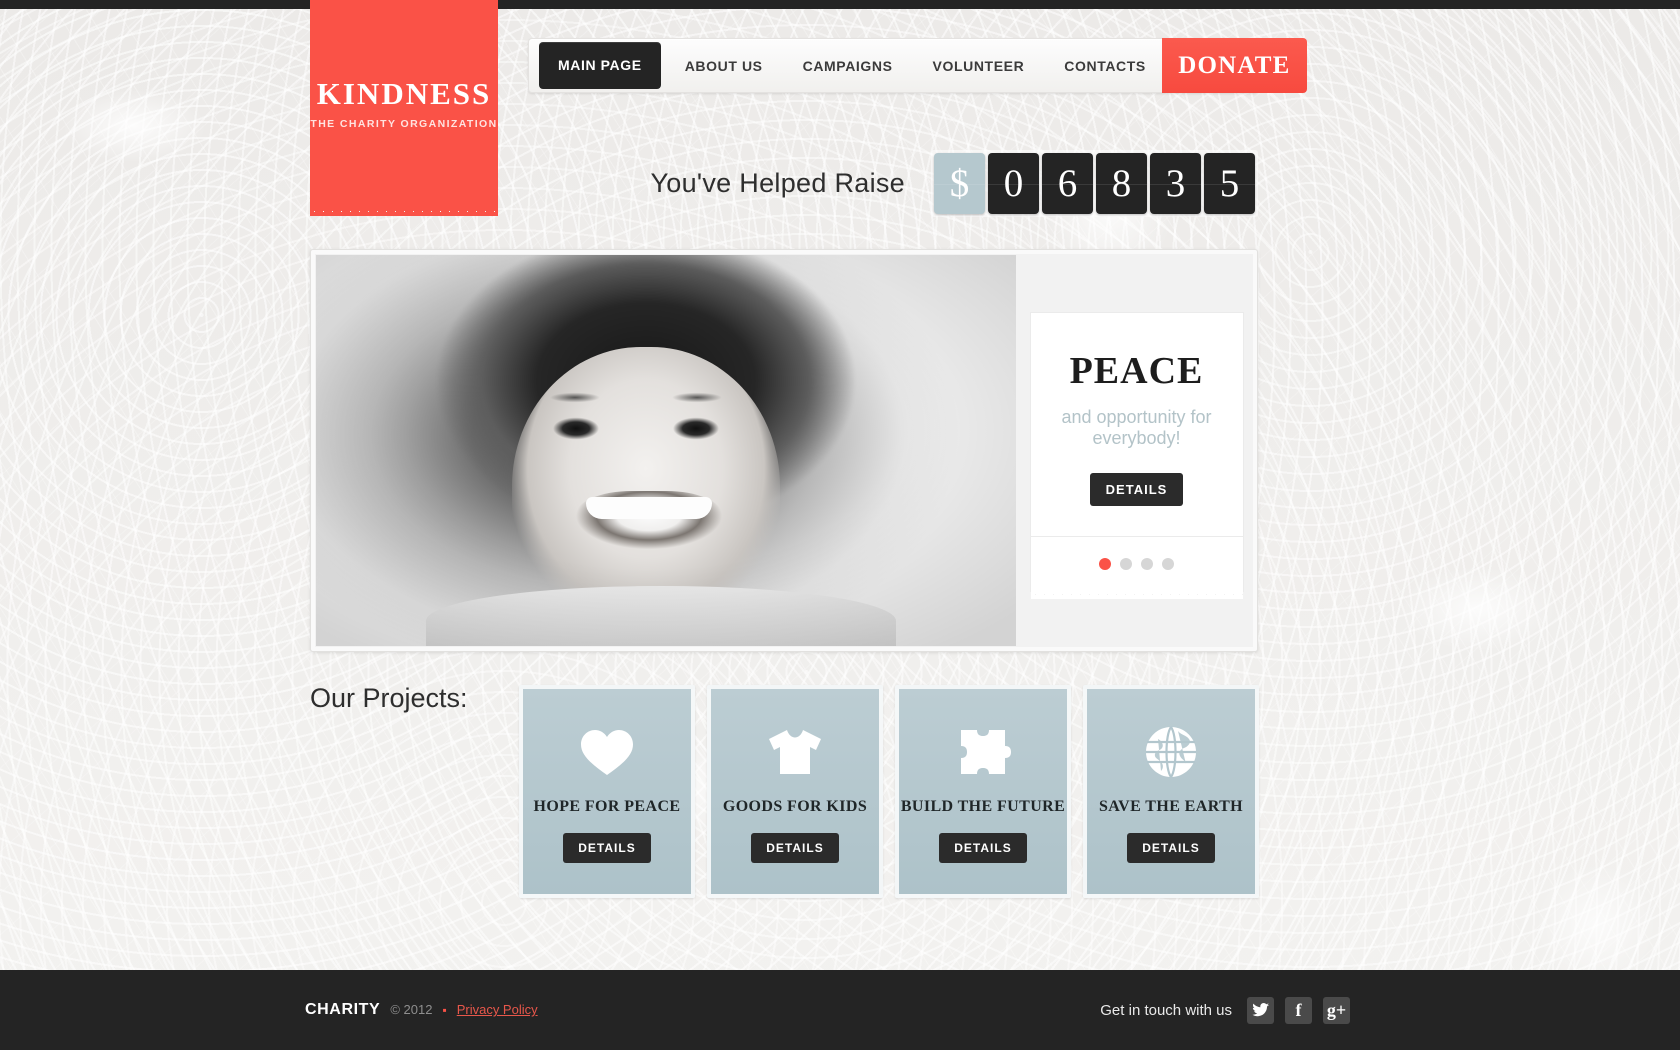 The height and width of the screenshot is (1050, 1680). I want to click on footer-left: CHARITY © 2012 ▪ Privacy Policy, so click(421, 1010).